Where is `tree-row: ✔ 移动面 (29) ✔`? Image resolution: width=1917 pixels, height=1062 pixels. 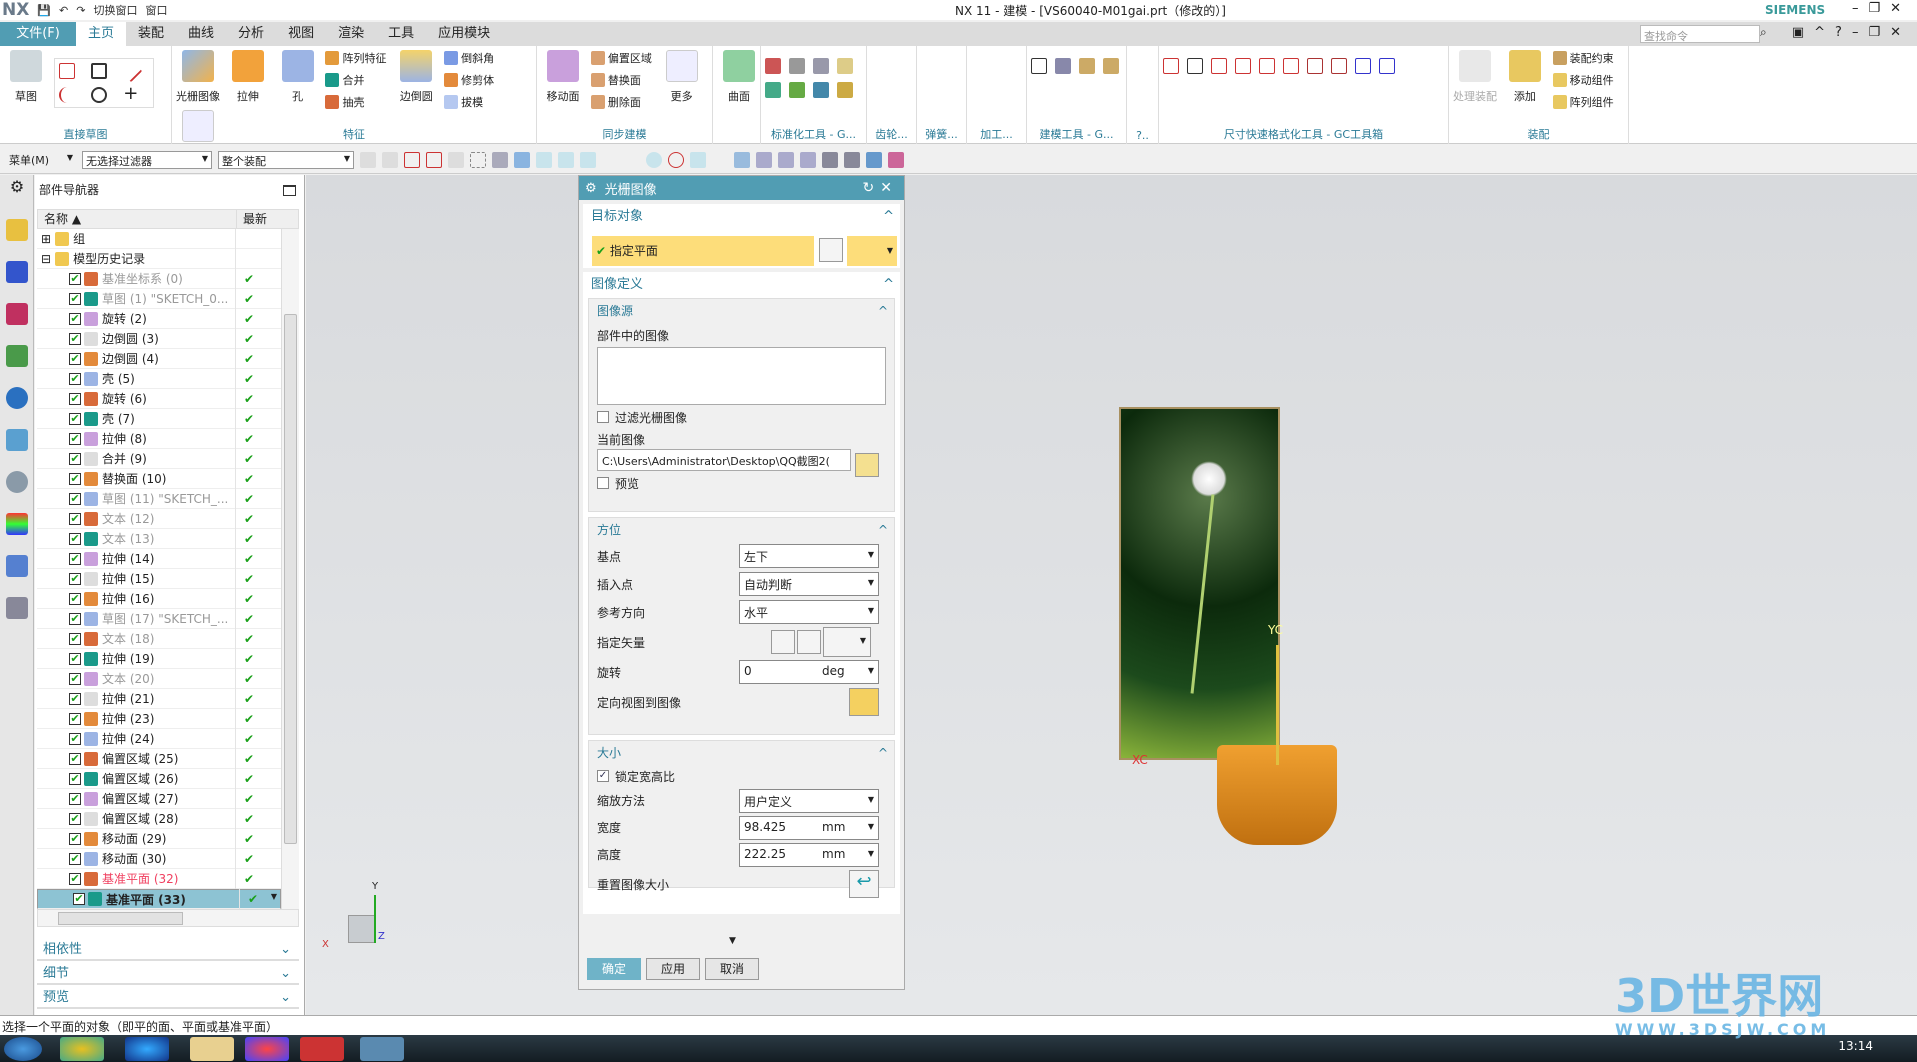
tree-row: ✔ 移动面 (29) ✔ is located at coordinates (159, 838).